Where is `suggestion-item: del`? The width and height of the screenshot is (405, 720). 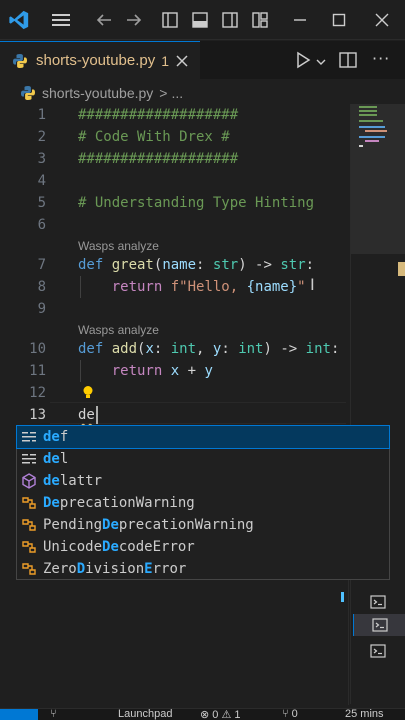
suggestion-item: del is located at coordinates (203, 459).